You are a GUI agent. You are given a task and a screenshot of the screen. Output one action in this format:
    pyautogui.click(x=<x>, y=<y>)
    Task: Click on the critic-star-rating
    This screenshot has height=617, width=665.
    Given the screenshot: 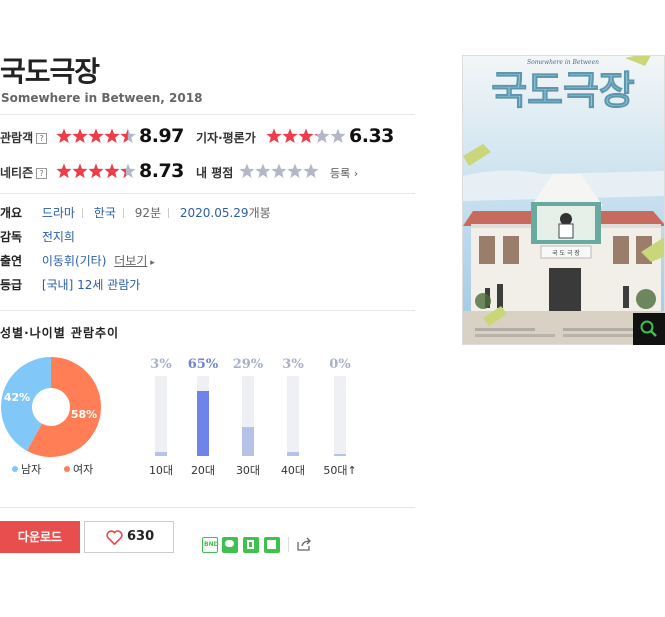 What is the action you would take?
    pyautogui.click(x=306, y=135)
    